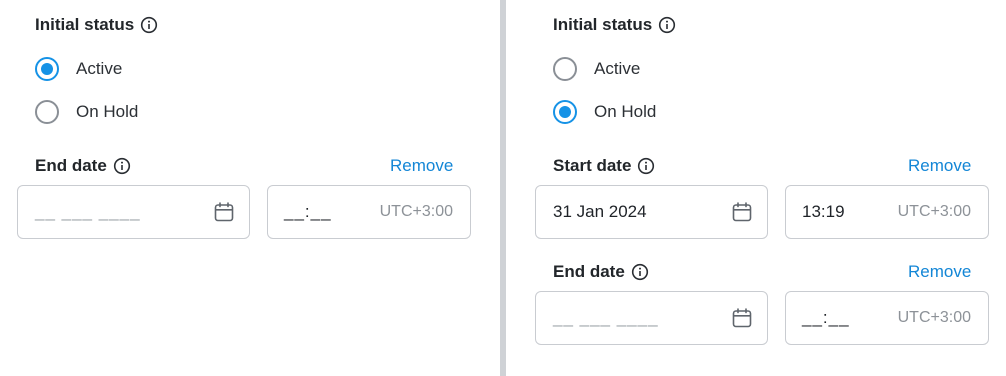  What do you see at coordinates (600, 211) in the screenshot?
I see `start-date-value: 31 Jan 2024` at bounding box center [600, 211].